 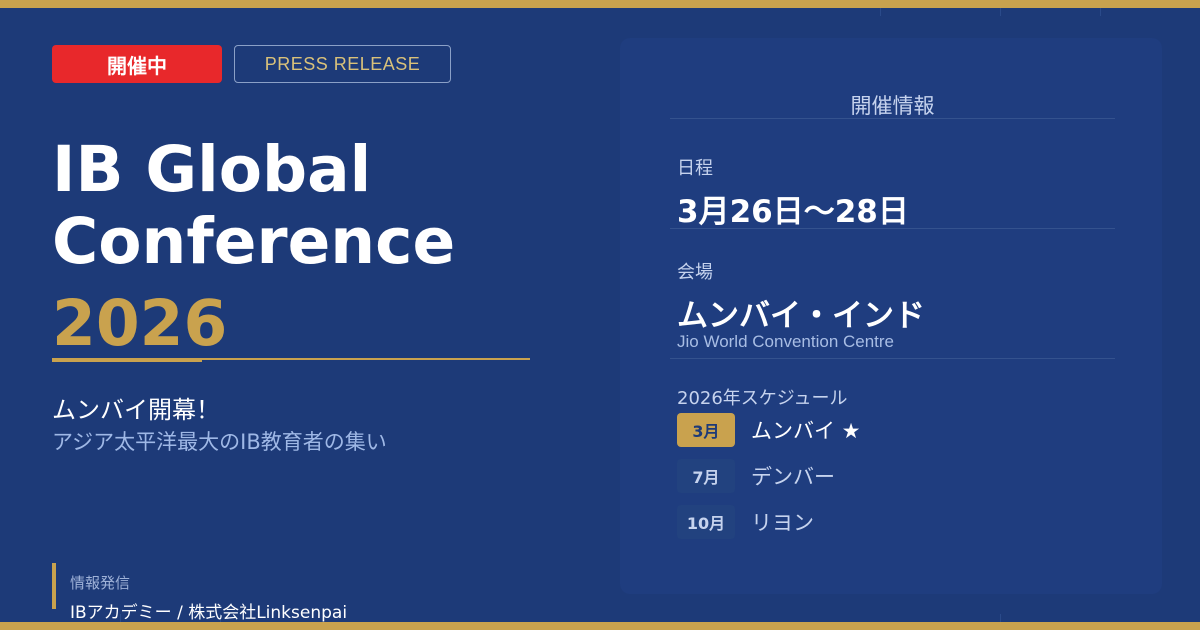 I want to click on bottom-accent-bar, so click(x=600, y=626).